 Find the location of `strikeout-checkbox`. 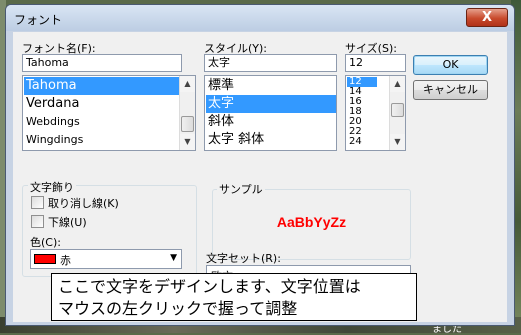

strikeout-checkbox is located at coordinates (37, 202).